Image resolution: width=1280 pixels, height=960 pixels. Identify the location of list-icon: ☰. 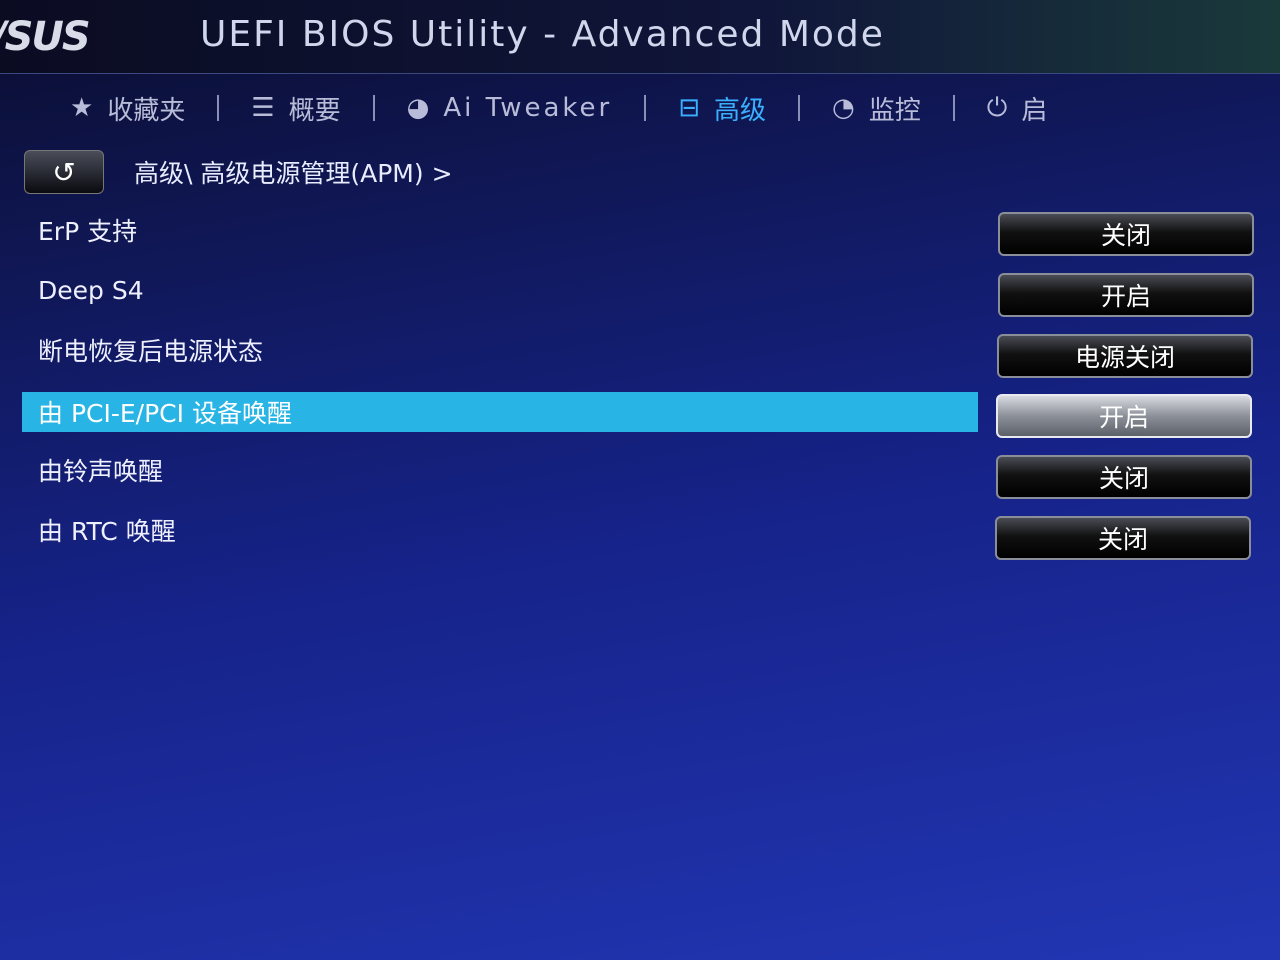
(263, 108).